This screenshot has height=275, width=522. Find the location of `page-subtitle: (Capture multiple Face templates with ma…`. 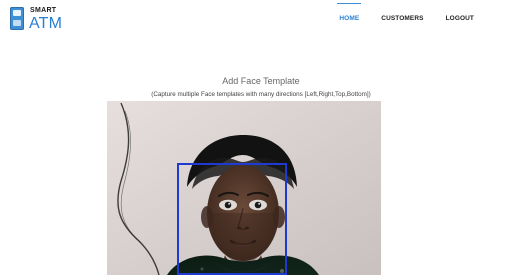

page-subtitle: (Capture multiple Face templates with ma… is located at coordinates (261, 94).